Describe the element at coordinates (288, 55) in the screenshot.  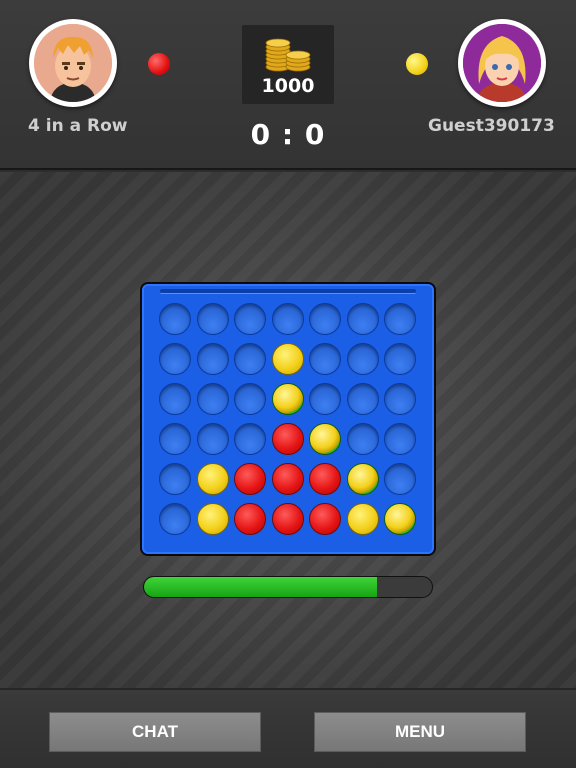
I see `gold-coins-icon` at that location.